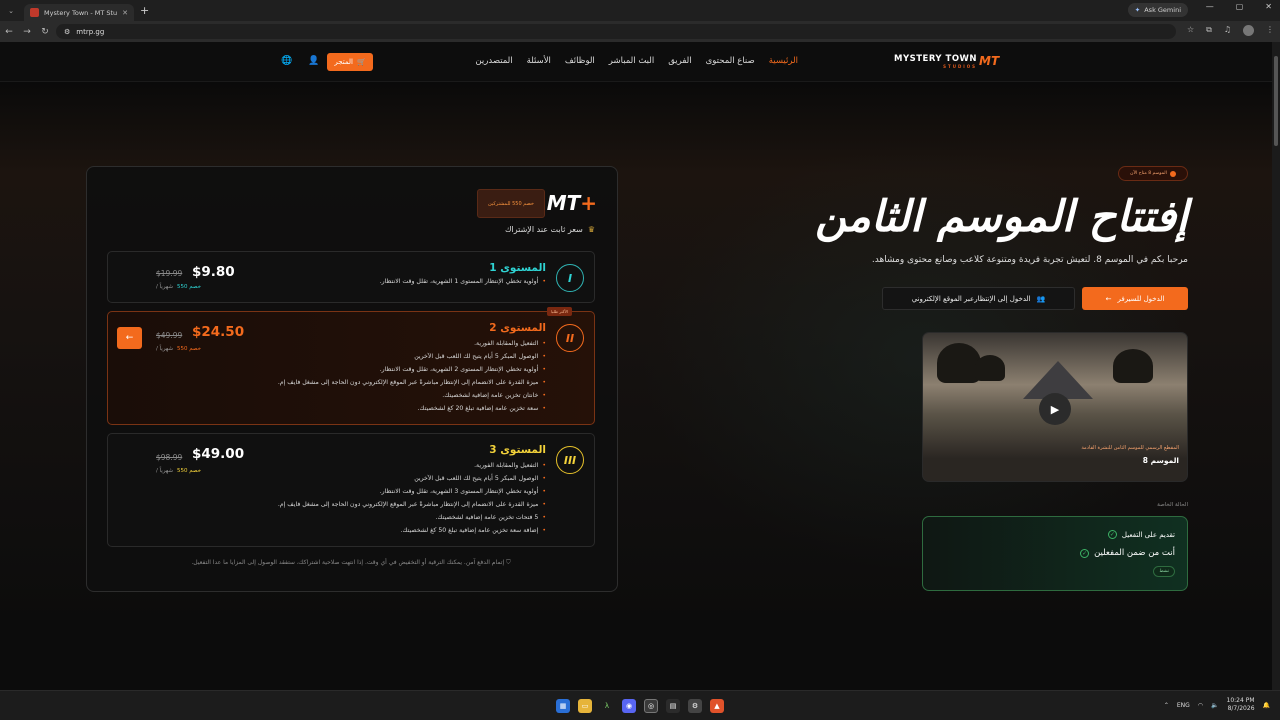 The width and height of the screenshot is (1280, 720). I want to click on play-icon: ▶, so click(1055, 409).